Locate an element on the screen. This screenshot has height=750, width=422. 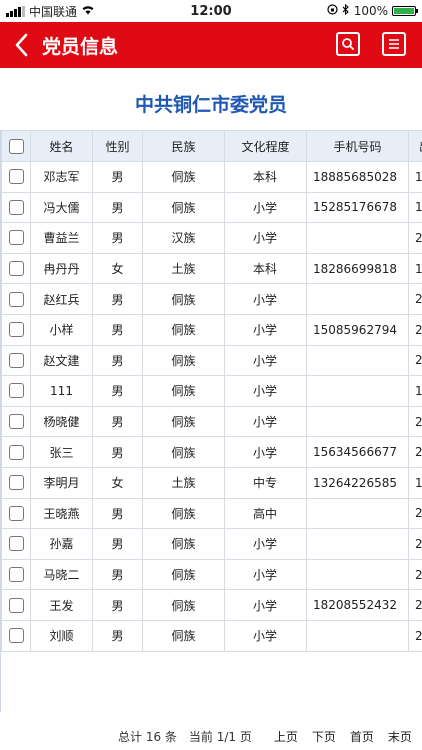
select-all-checkbox is located at coordinates (16, 146).